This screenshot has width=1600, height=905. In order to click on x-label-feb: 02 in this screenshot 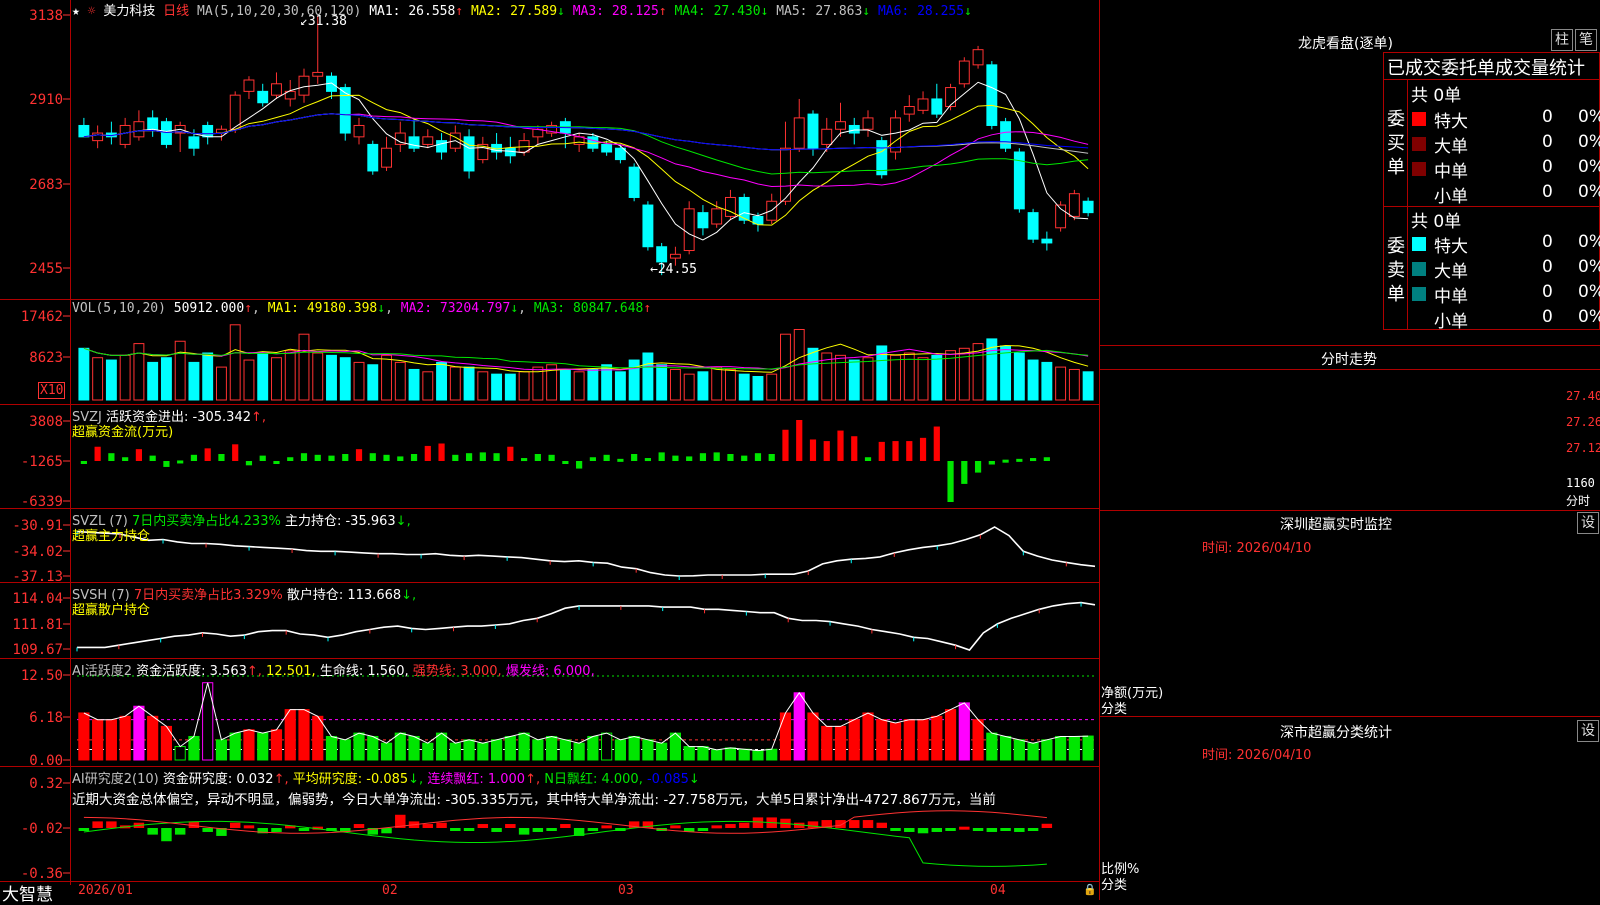, I will do `click(390, 890)`.